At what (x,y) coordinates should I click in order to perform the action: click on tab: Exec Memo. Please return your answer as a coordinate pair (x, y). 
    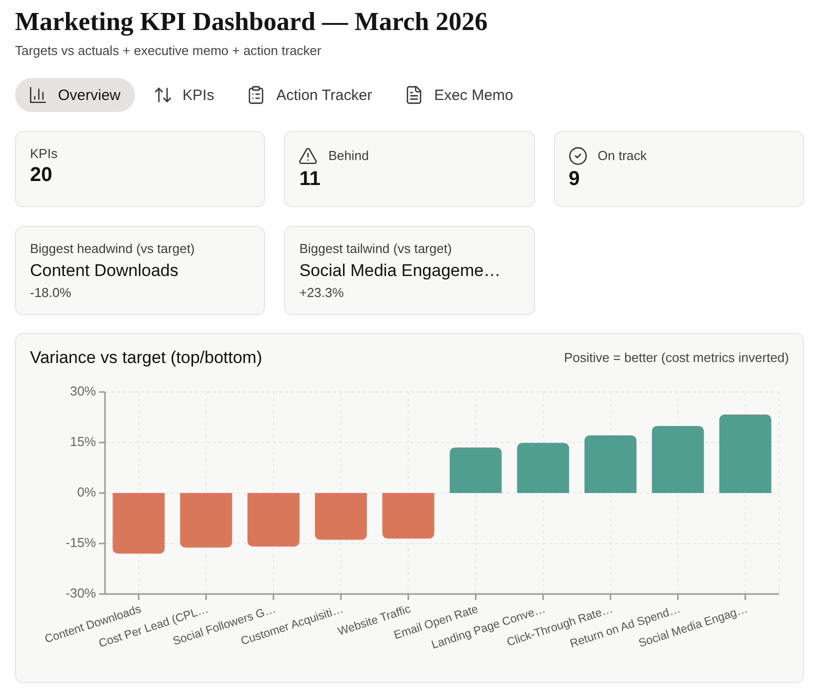
    Looking at the image, I should click on (459, 95).